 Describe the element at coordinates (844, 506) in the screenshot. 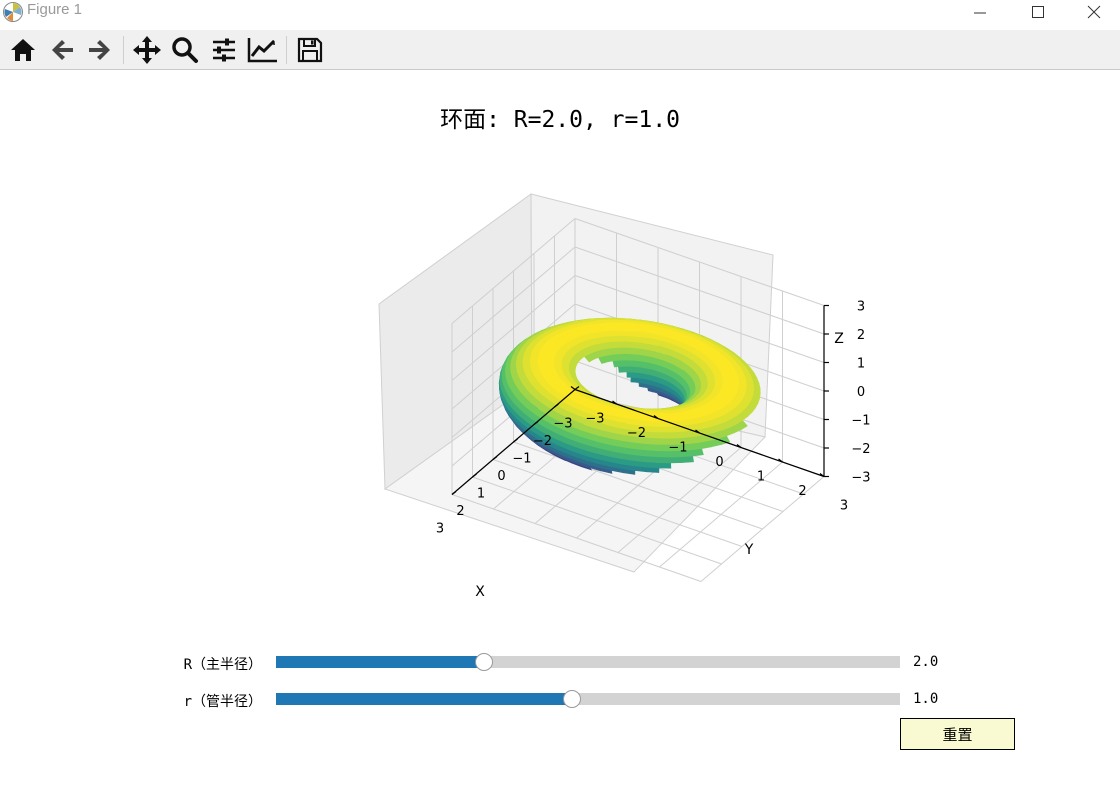

I see `y-tick-label: 3` at that location.